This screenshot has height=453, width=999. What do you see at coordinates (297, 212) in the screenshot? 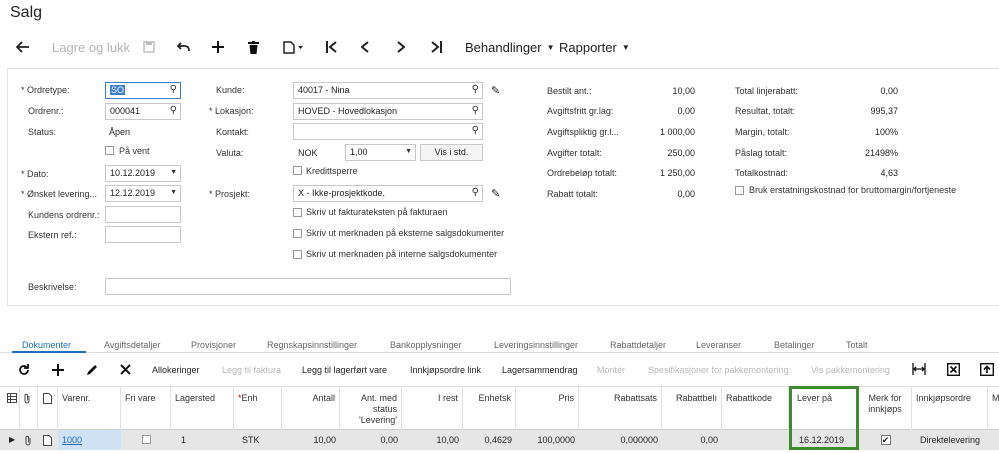
I see `print-invoice-text-checkbox` at bounding box center [297, 212].